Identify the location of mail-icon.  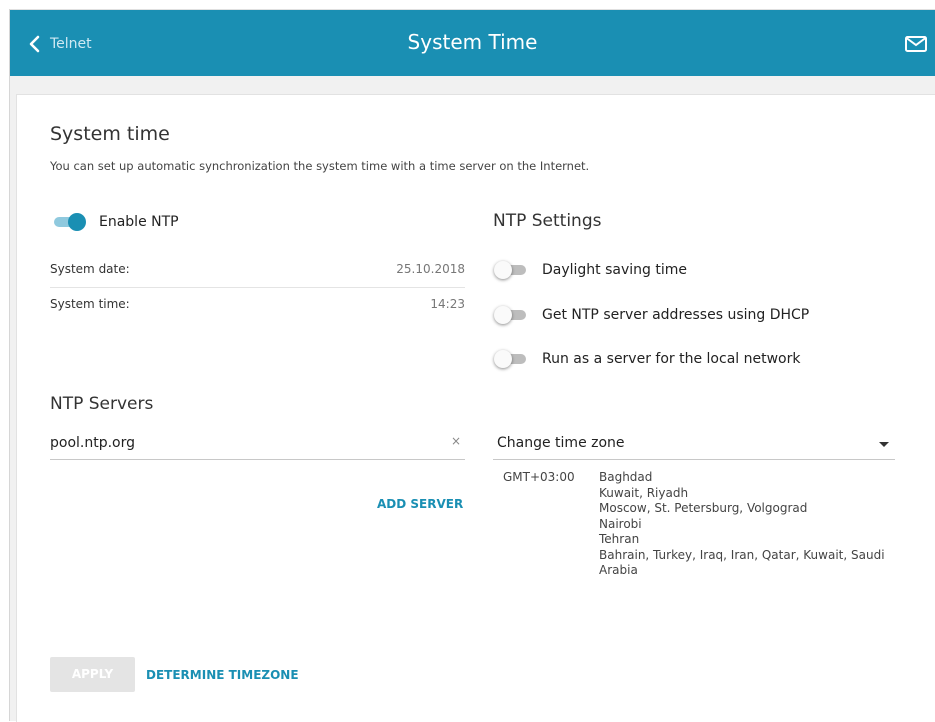
(916, 46).